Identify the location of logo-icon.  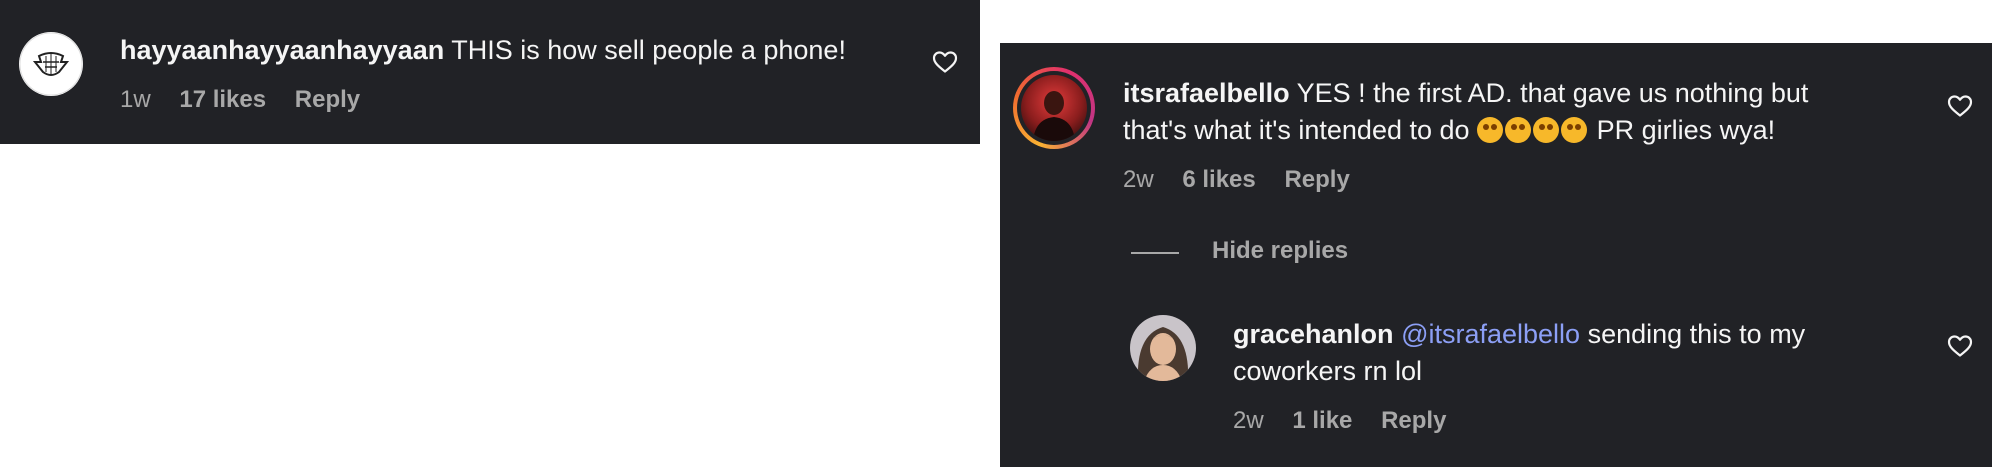
(51, 64).